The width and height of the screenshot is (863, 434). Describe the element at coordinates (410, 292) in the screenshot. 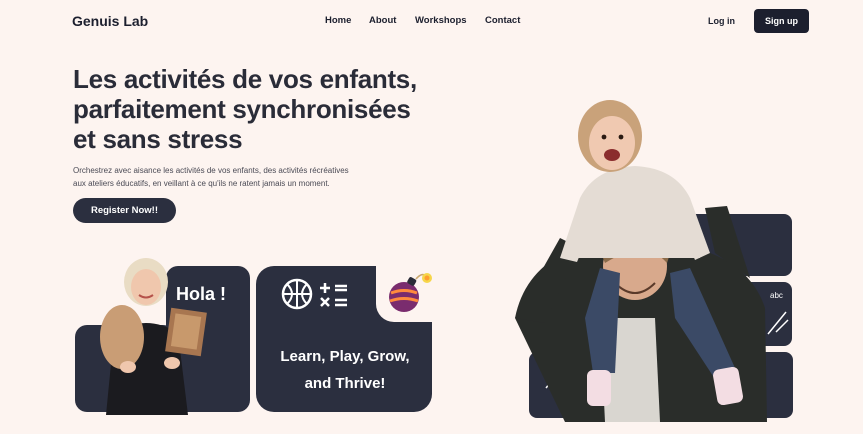

I see `bomb-icon` at that location.